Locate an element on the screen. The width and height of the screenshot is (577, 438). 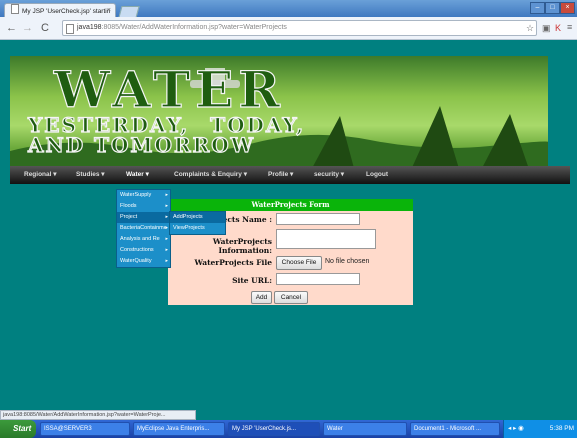
menu-item-watersupply: WaterSupply ▸ is located at coordinates (143, 195).